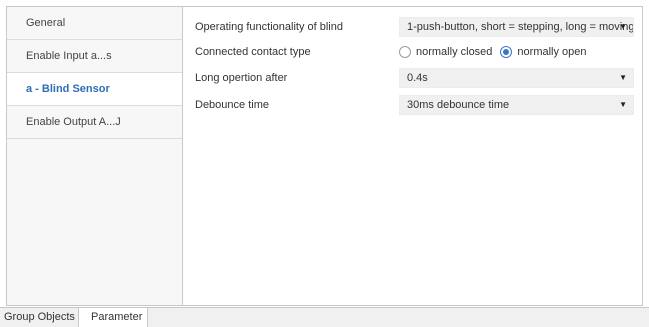  What do you see at coordinates (232, 105) in the screenshot?
I see `debounce-label: Debounce time` at bounding box center [232, 105].